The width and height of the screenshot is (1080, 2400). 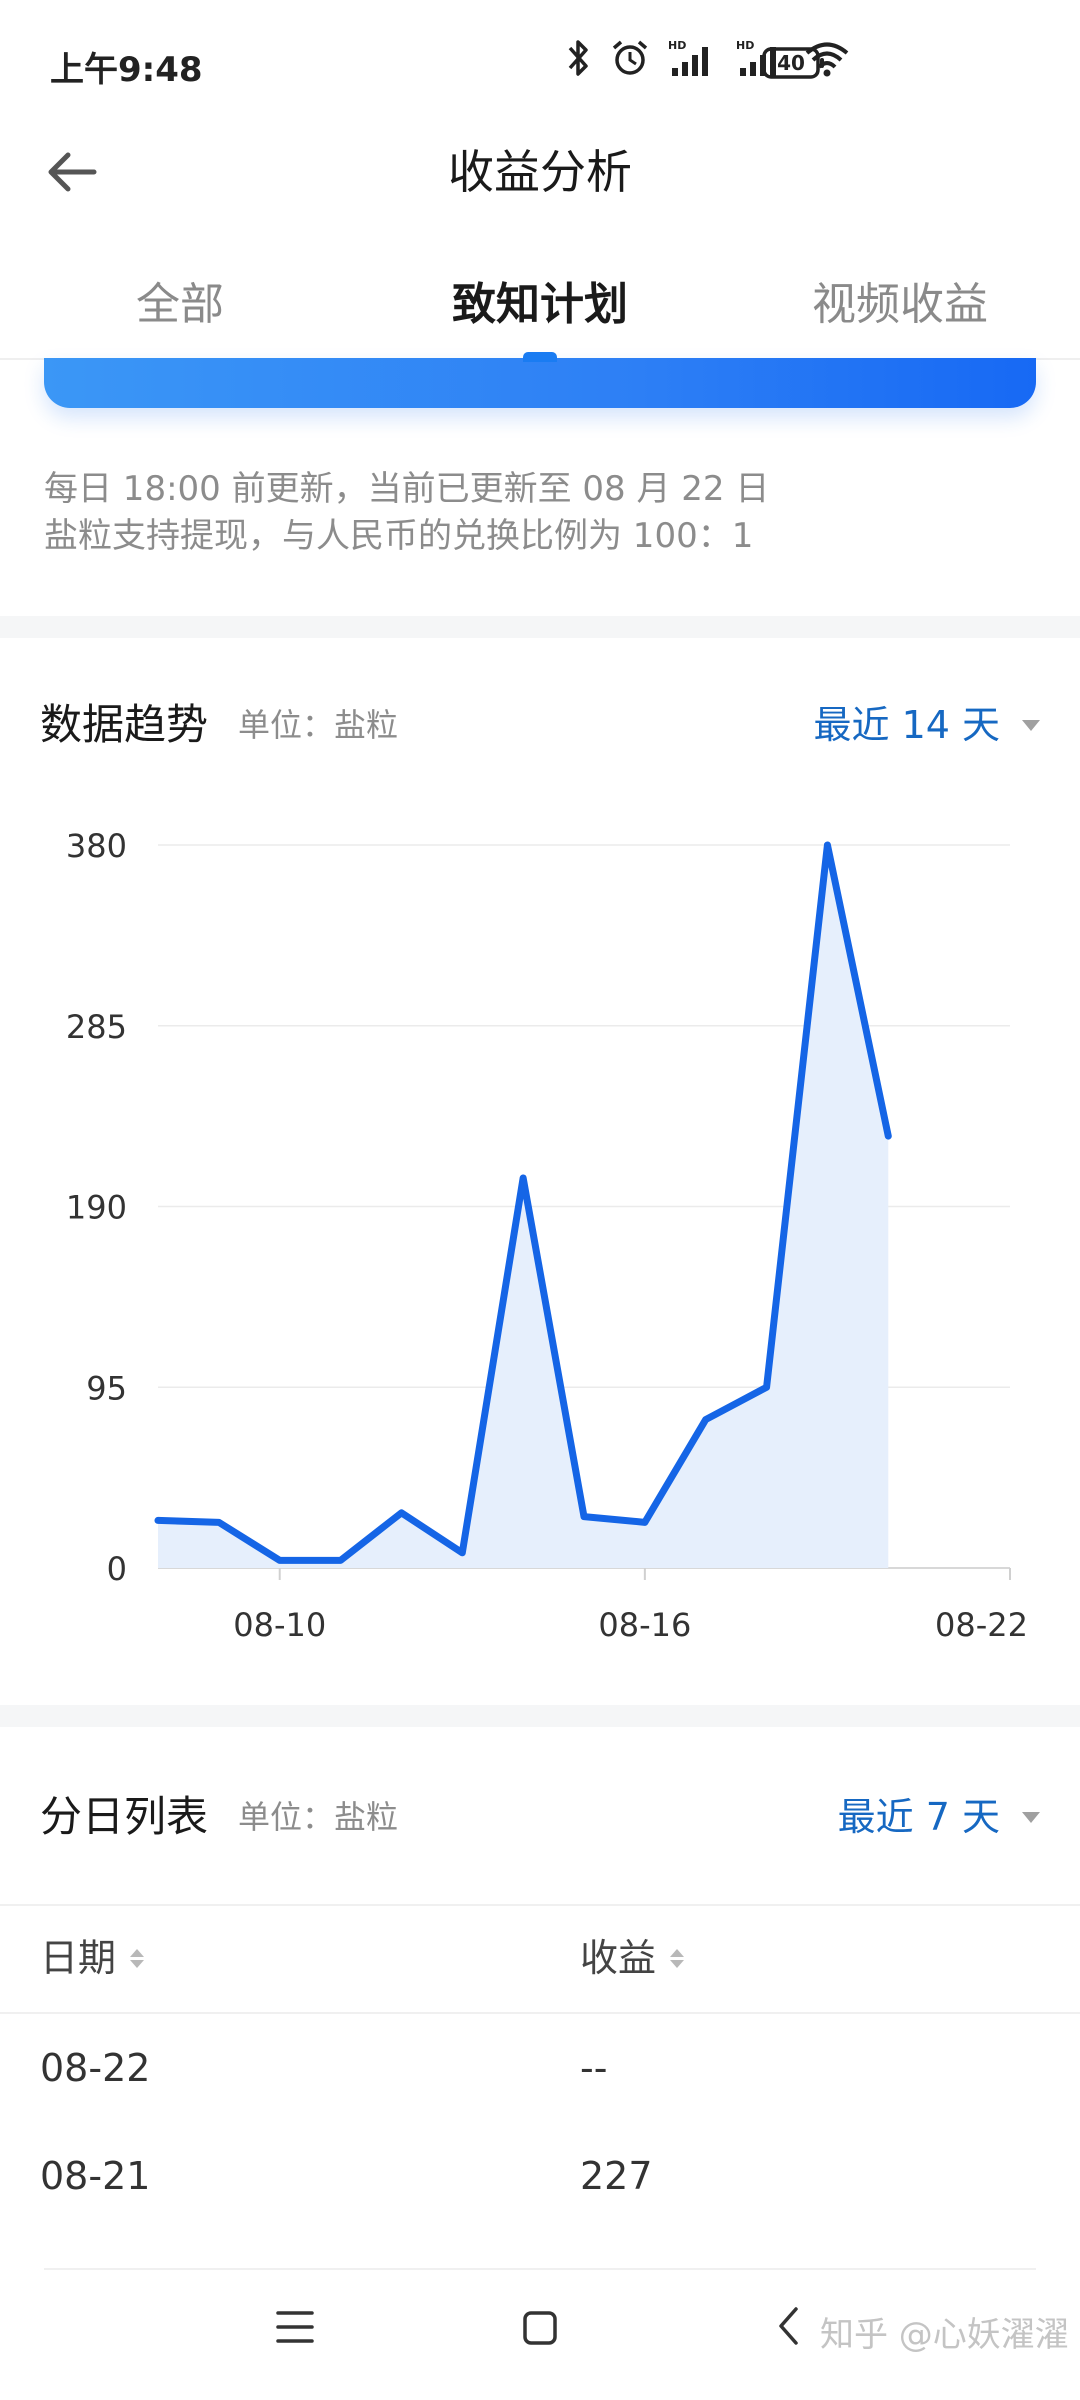 What do you see at coordinates (594, 2068) in the screenshot?
I see `row-income: --` at bounding box center [594, 2068].